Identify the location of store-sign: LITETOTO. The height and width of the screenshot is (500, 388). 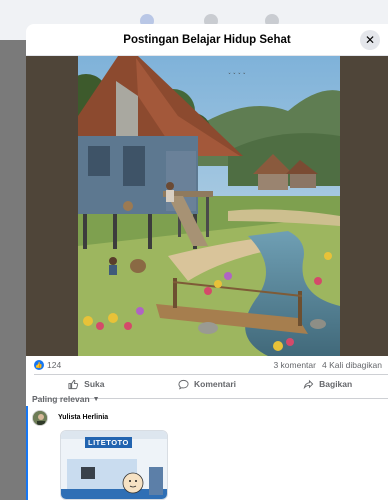
(108, 442).